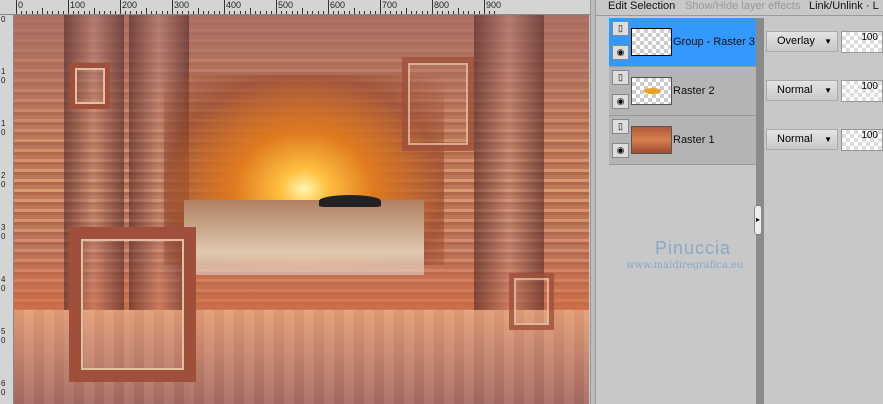 This screenshot has height=404, width=883. What do you see at coordinates (350, 201) in the screenshot?
I see `island` at bounding box center [350, 201].